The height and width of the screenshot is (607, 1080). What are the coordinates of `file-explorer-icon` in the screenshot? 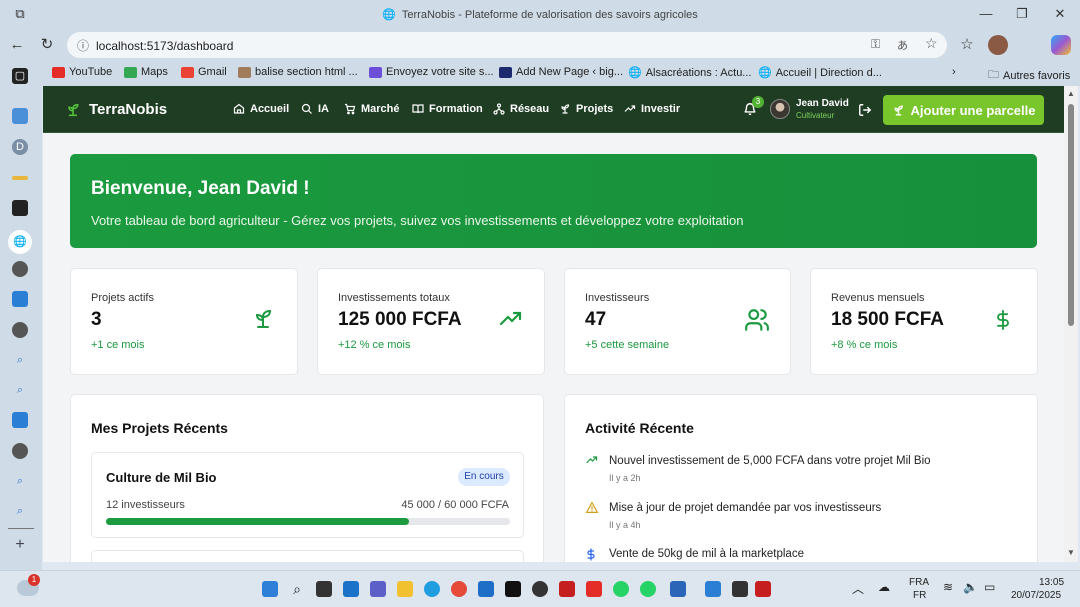 It's located at (405, 589).